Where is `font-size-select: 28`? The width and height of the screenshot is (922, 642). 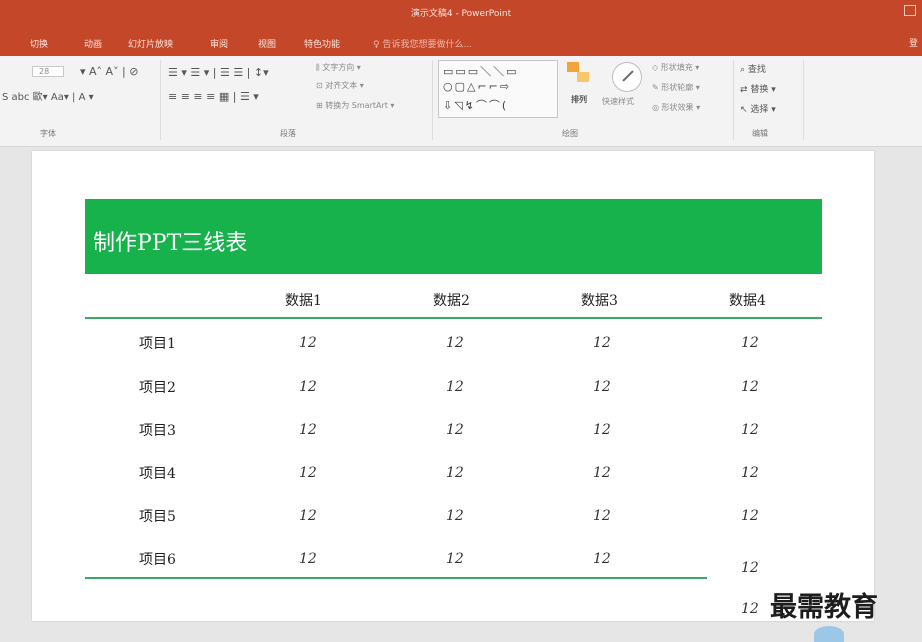 font-size-select: 28 is located at coordinates (48, 71).